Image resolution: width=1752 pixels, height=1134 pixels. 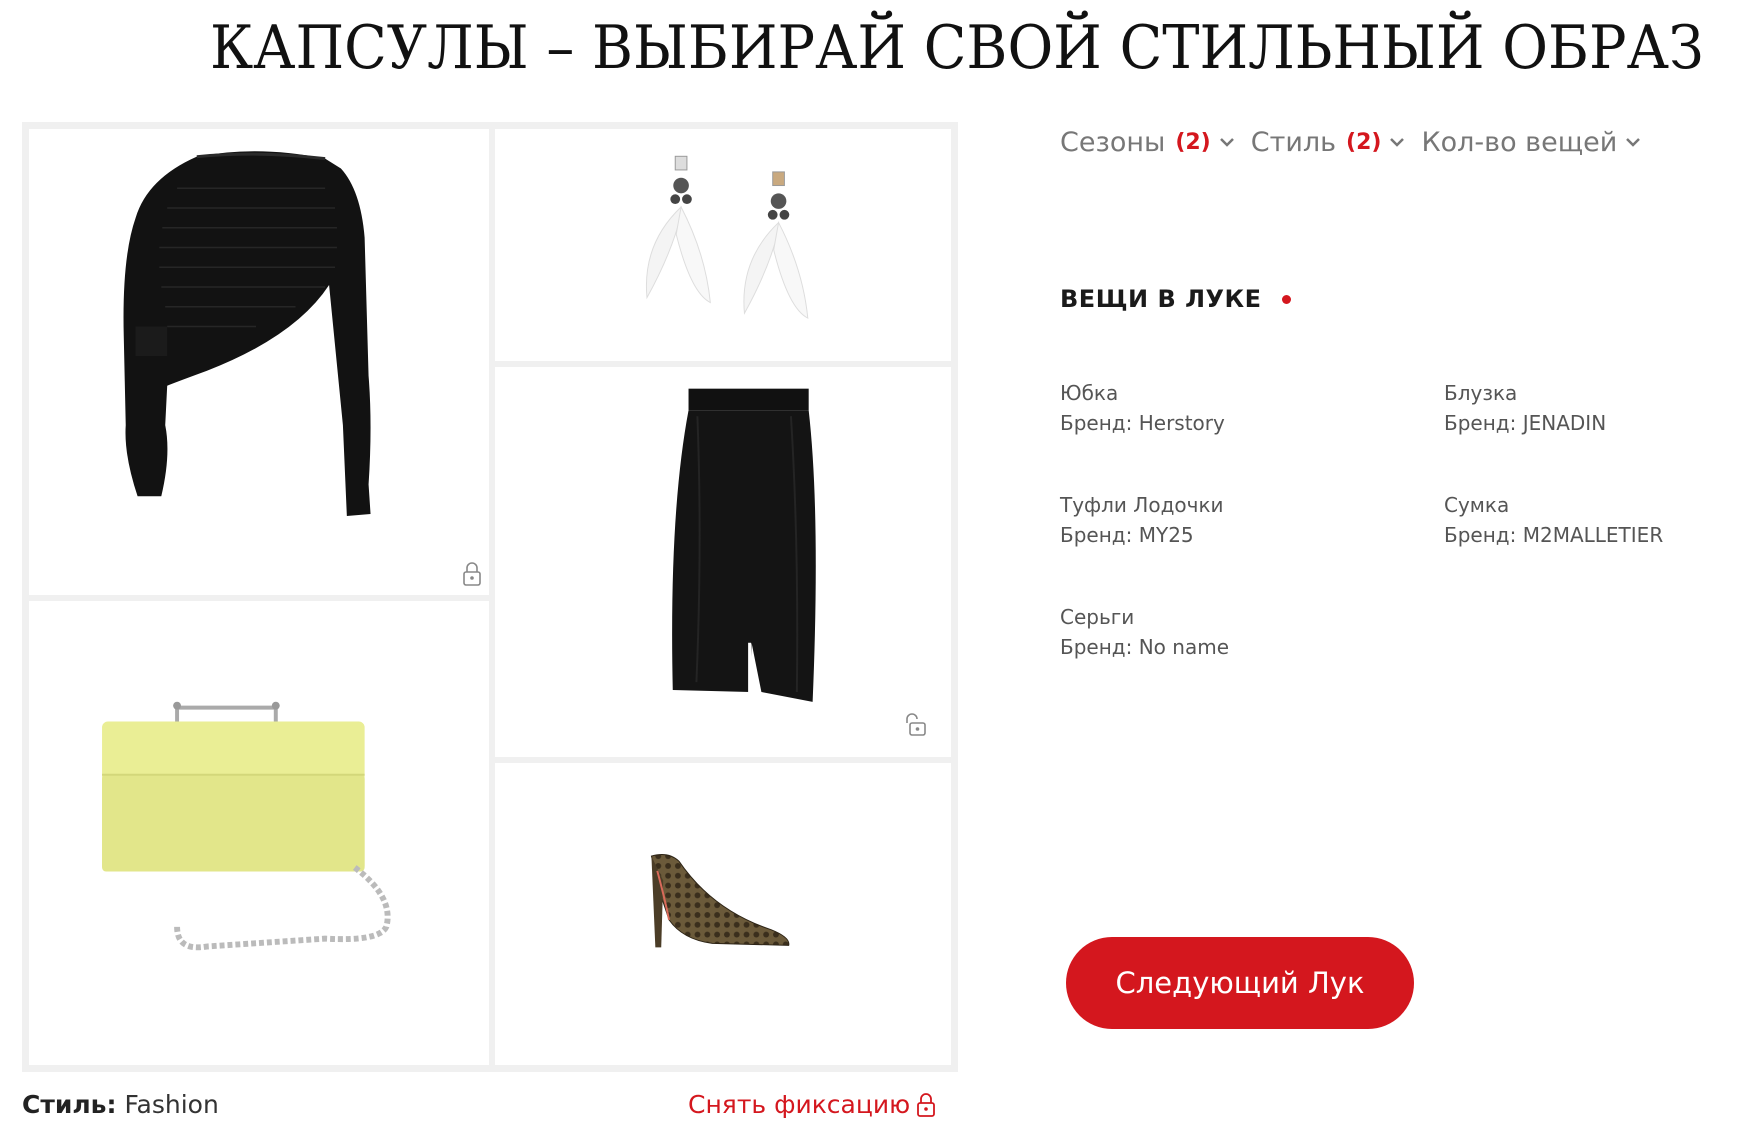 What do you see at coordinates (744, 545) in the screenshot?
I see `skirt-image` at bounding box center [744, 545].